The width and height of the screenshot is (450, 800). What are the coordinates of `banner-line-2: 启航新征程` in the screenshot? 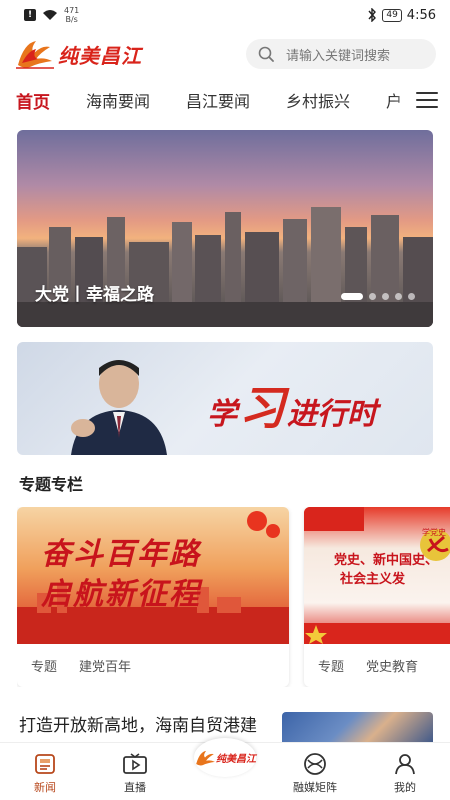 It's located at (121, 594).